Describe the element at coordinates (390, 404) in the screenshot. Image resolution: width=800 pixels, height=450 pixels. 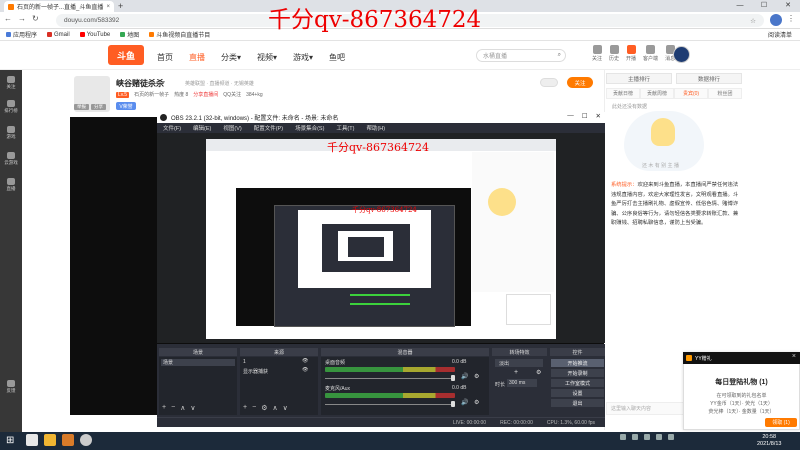
I see `volume-slider-track` at that location.